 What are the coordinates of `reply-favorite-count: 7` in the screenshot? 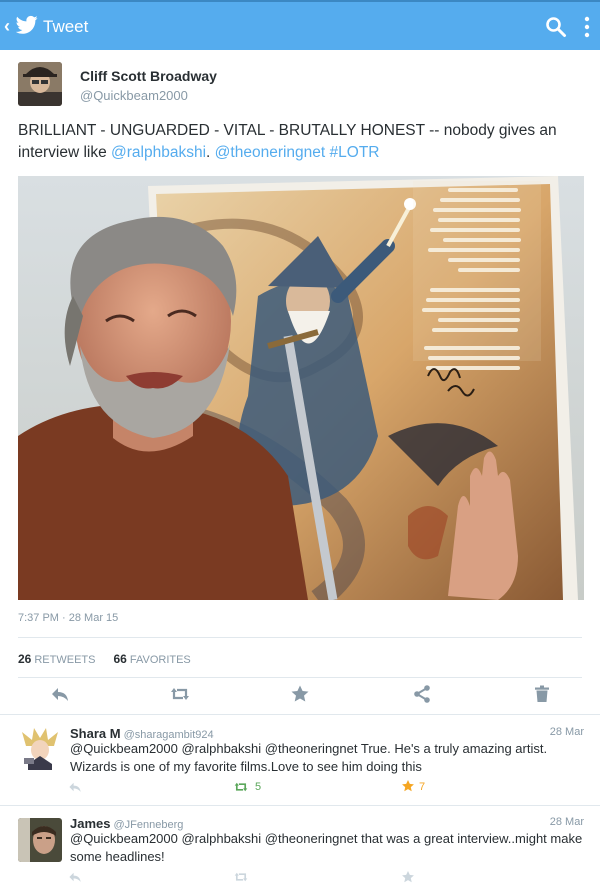 It's located at (422, 787).